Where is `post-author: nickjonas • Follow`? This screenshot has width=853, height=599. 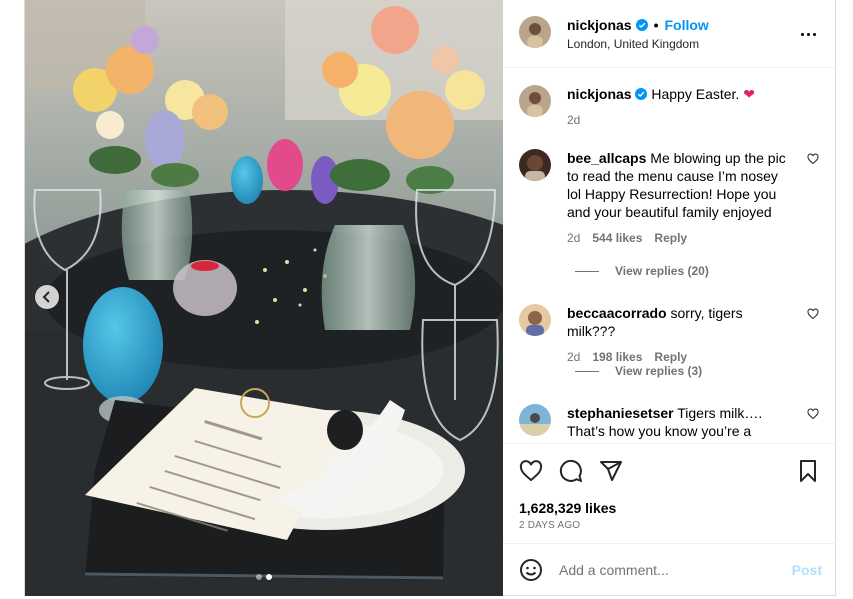 post-author: nickjonas • Follow is located at coordinates (638, 25).